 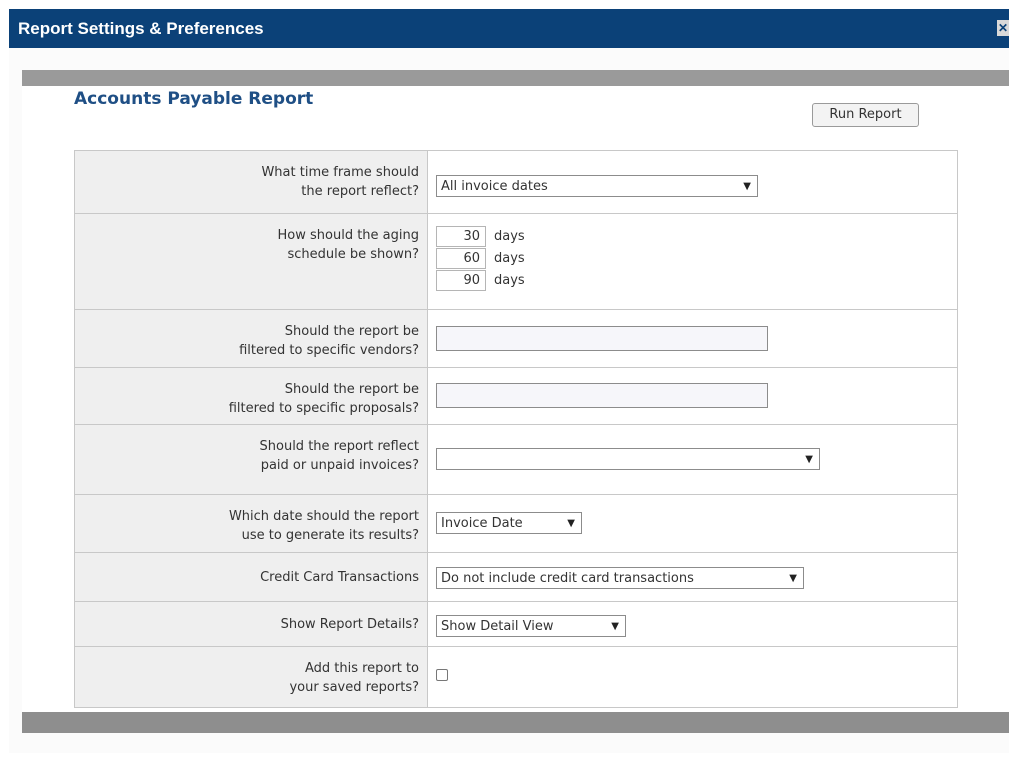 What do you see at coordinates (516, 677) in the screenshot?
I see `setting-row-save: Add this report to your saved reports?` at bounding box center [516, 677].